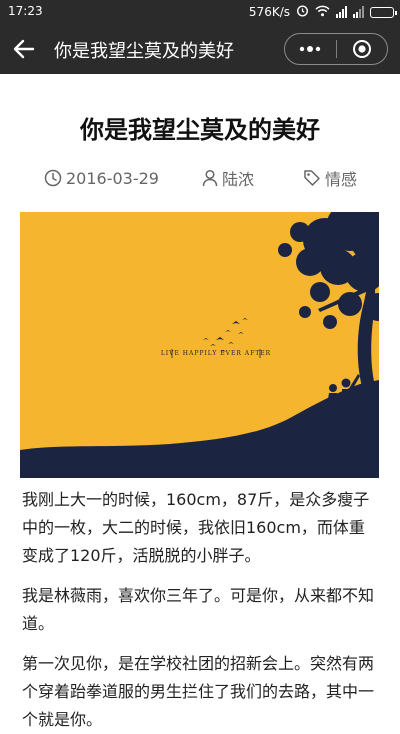 Image resolution: width=400 pixels, height=734 pixels. Describe the element at coordinates (200, 130) in the screenshot. I see `article-title: 你是我望尘莫及的美好` at that location.